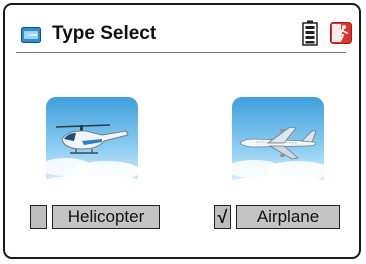 The height and width of the screenshot is (264, 366). Describe the element at coordinates (310, 33) in the screenshot. I see `battery-icon` at that location.